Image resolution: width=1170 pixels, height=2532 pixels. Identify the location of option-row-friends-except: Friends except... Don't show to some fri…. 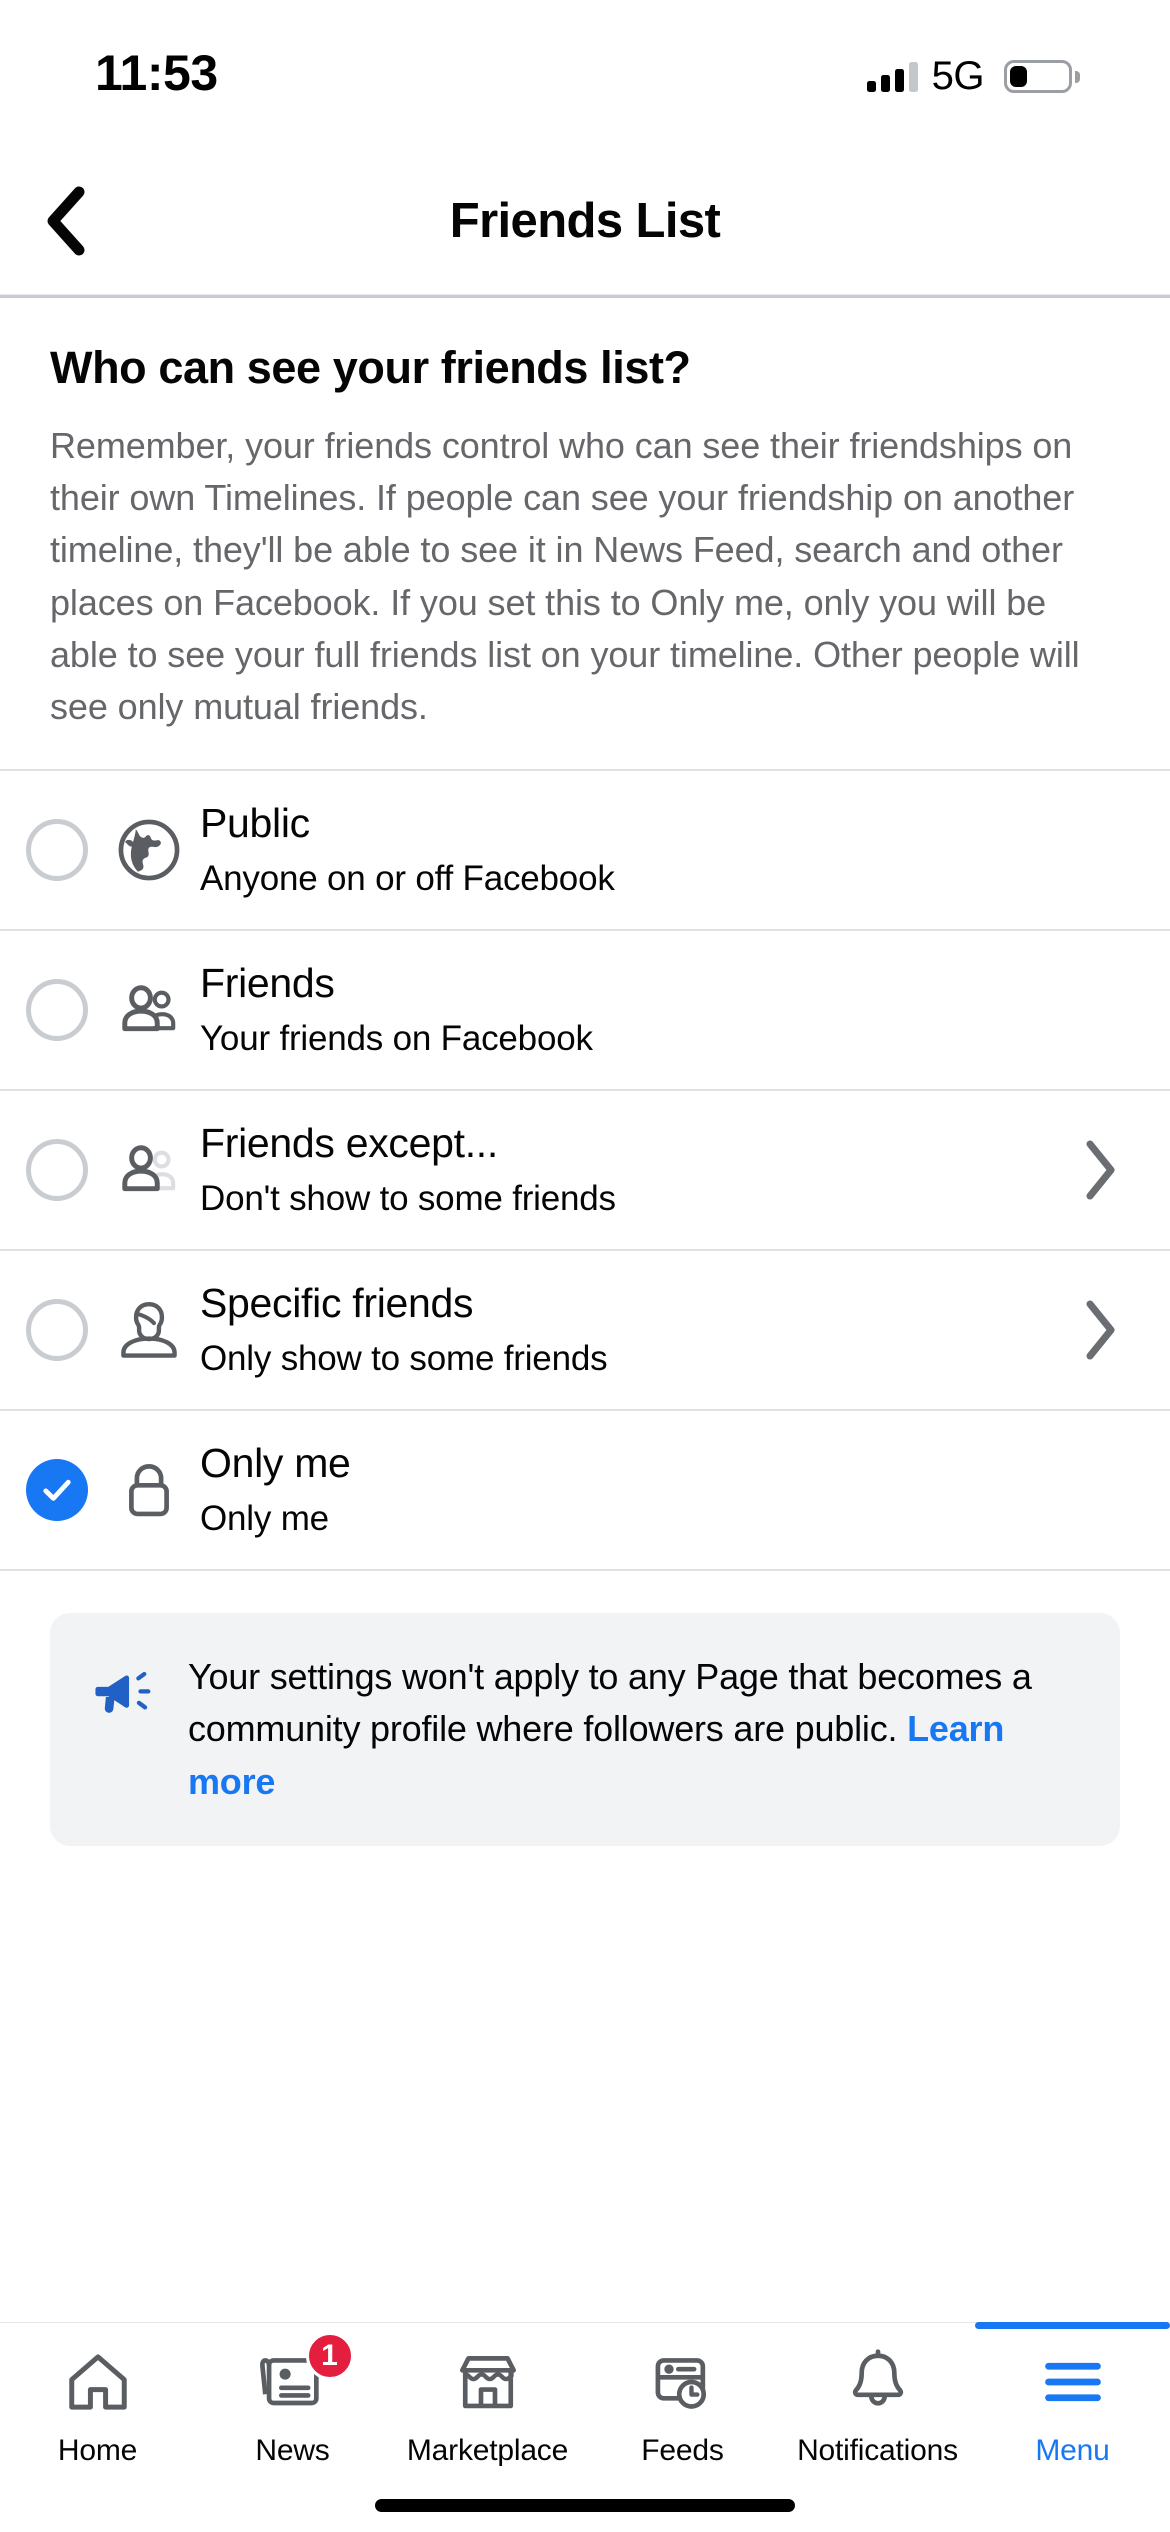
(585, 1170).